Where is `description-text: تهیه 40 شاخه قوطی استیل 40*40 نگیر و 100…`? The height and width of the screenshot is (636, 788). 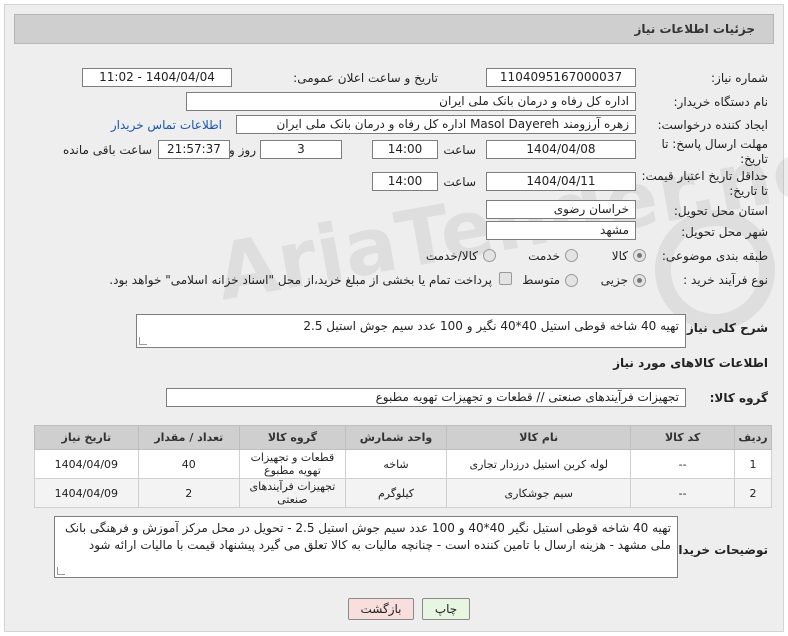 description-text: تهیه 40 شاخه قوطی استیل 40*40 نگیر و 100… is located at coordinates (491, 326).